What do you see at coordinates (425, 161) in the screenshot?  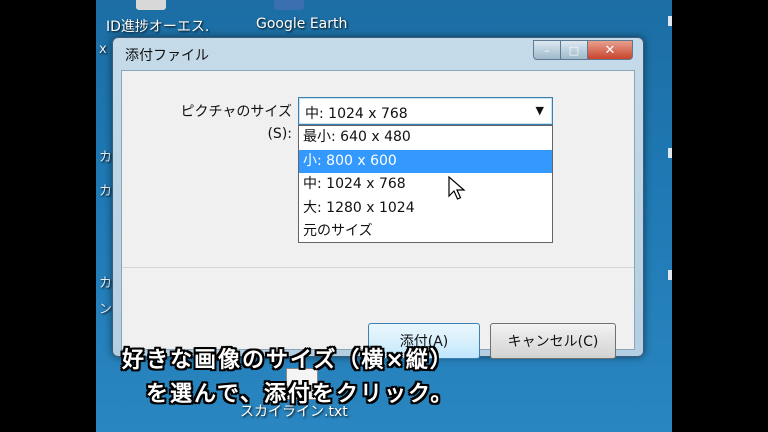 I see `size-option-highlighted: 小: 800 x 600` at bounding box center [425, 161].